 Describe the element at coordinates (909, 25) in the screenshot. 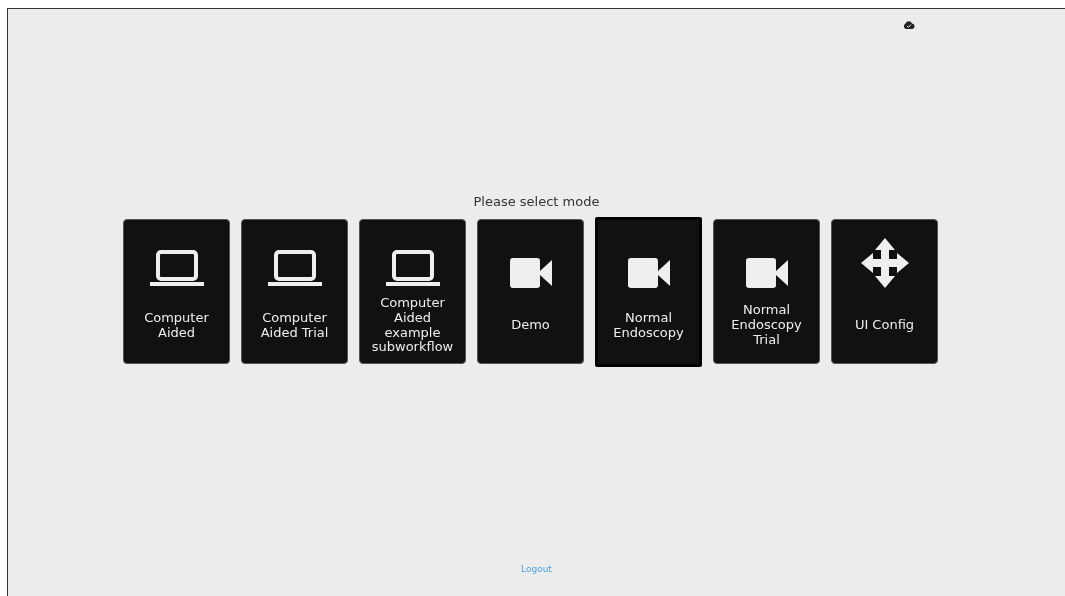

I see `cloud-check-icon` at that location.